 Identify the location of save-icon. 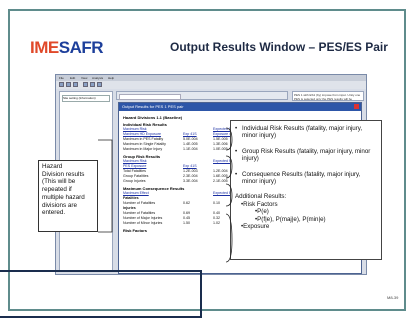
(75, 84).